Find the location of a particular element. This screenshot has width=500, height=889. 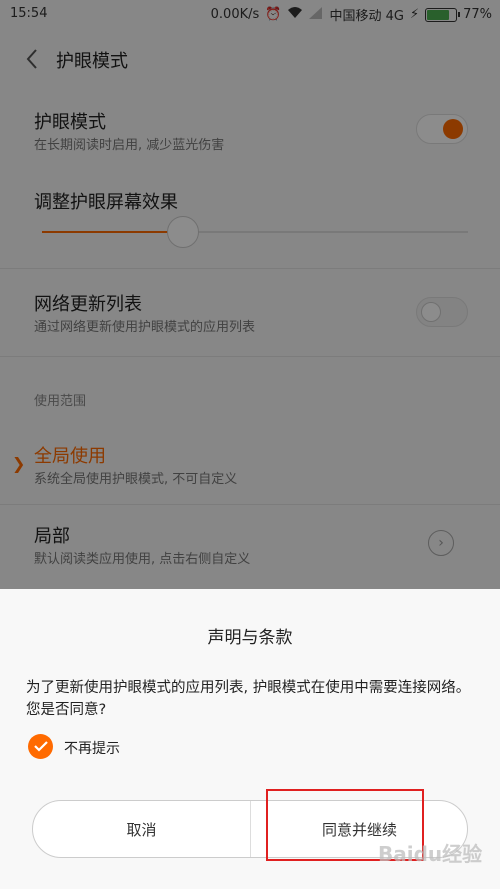

dialog-title: 声明与条款 is located at coordinates (250, 638).